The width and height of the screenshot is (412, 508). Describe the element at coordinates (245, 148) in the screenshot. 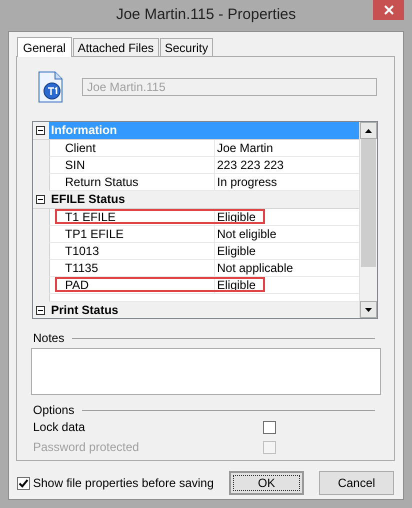

I see `property-value: Joe Martin` at that location.